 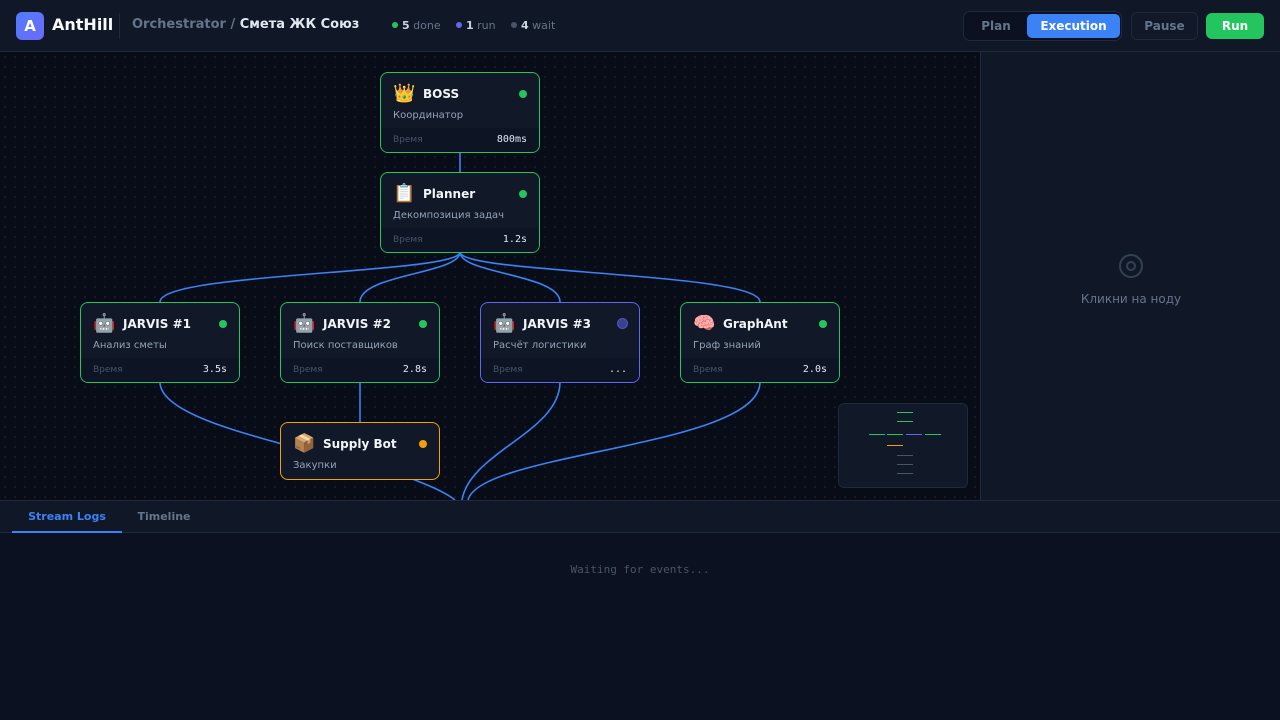 I want to click on node-subtitle: Координатор, so click(x=428, y=115).